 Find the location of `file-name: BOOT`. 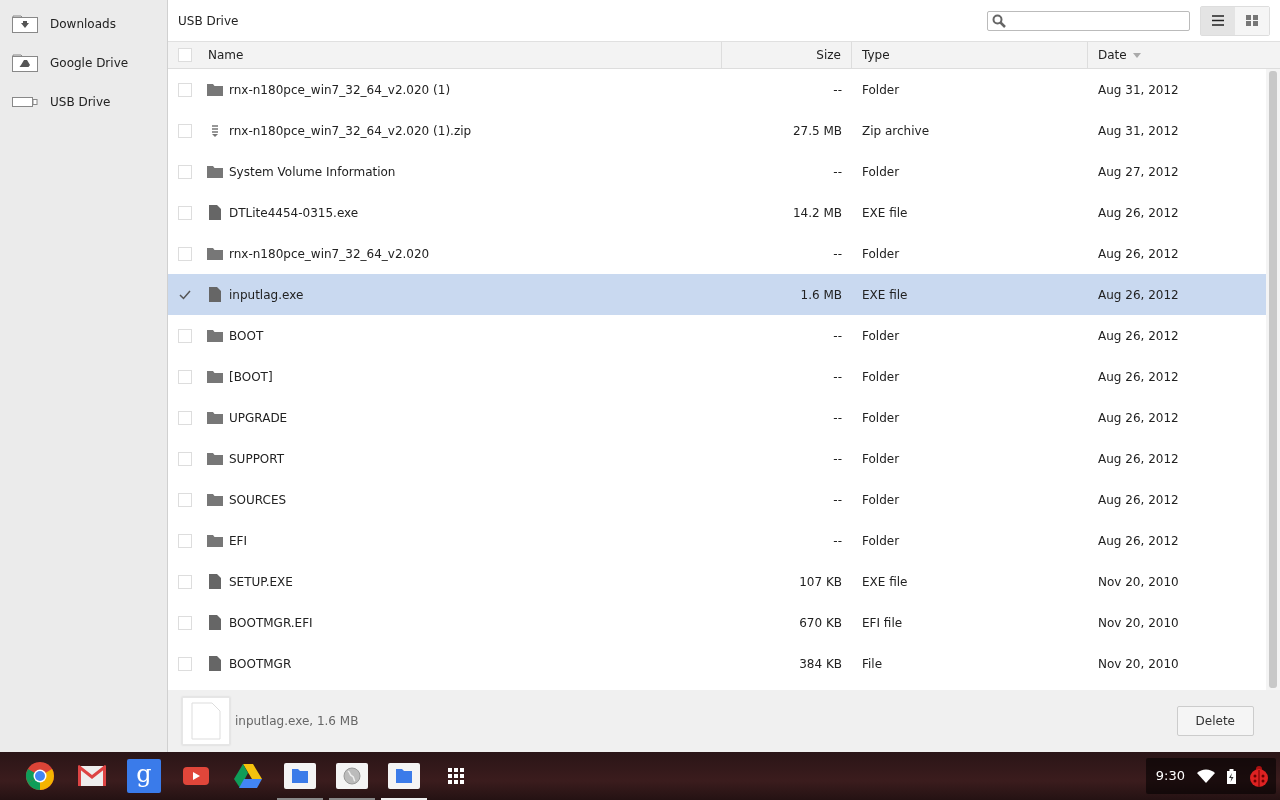

file-name: BOOT is located at coordinates (246, 336).